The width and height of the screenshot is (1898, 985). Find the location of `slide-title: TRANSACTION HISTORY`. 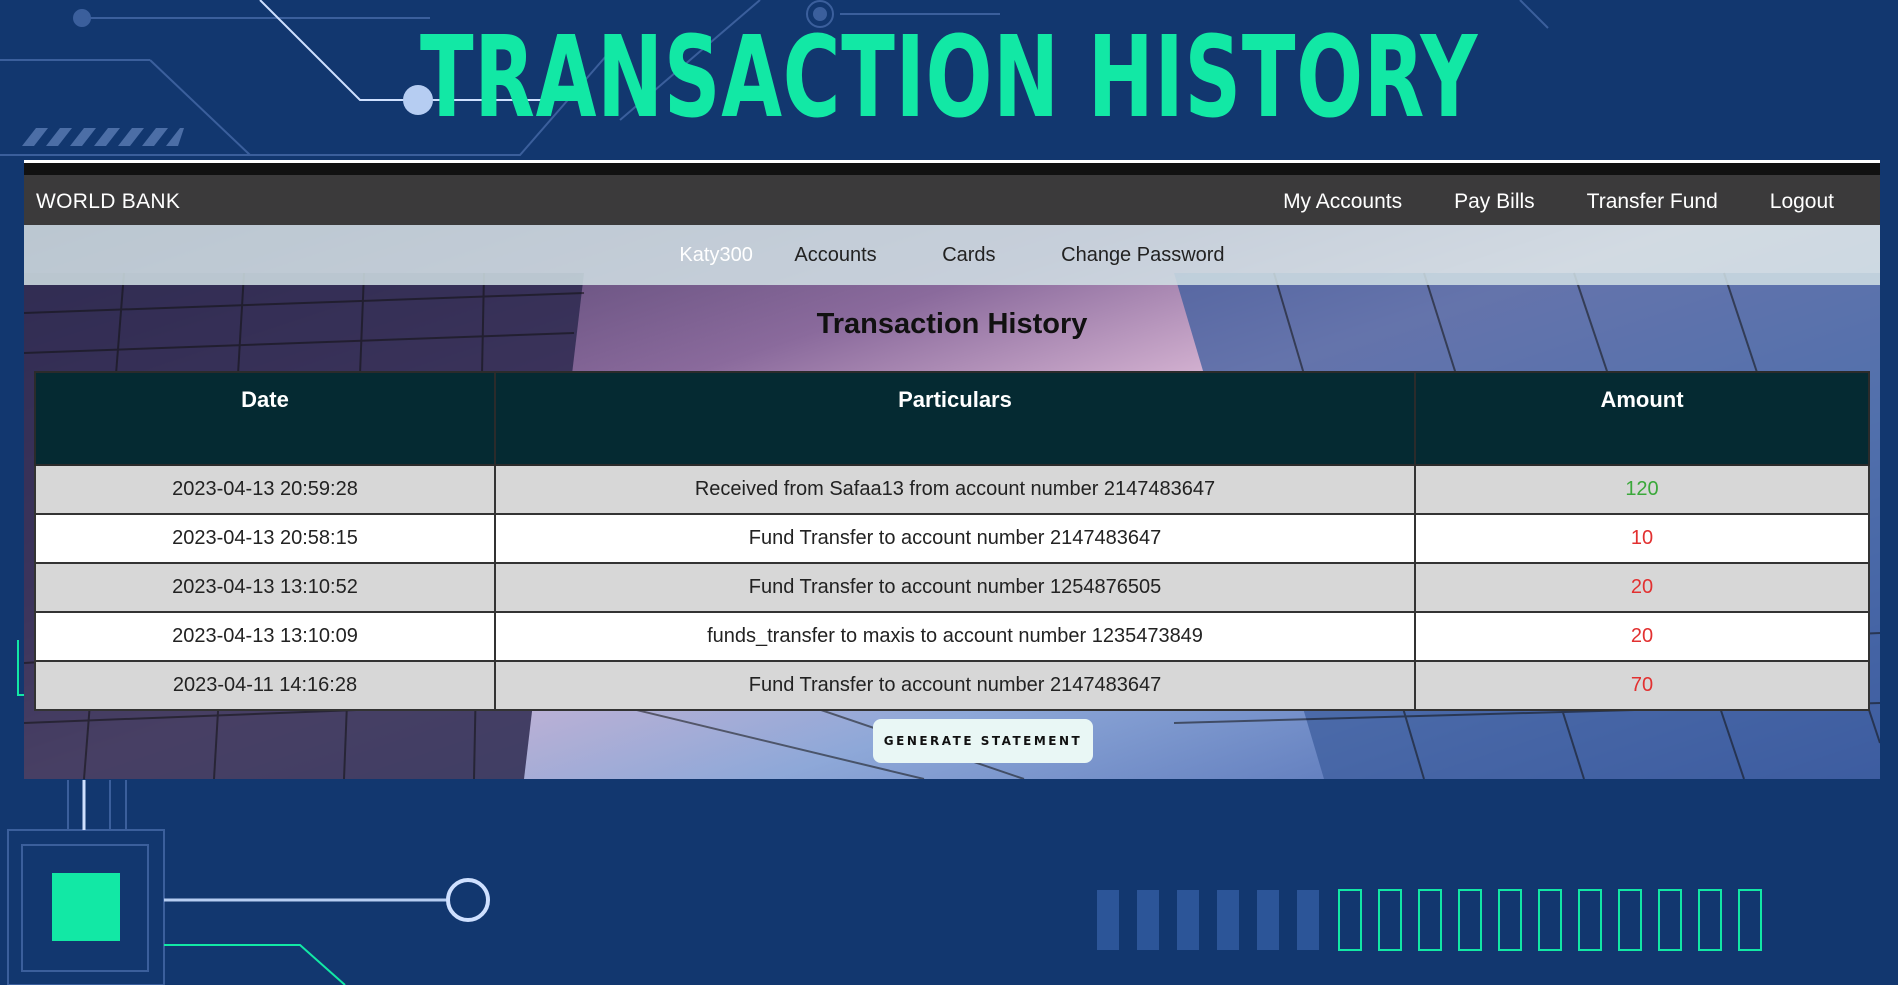

slide-title: TRANSACTION HISTORY is located at coordinates (949, 78).